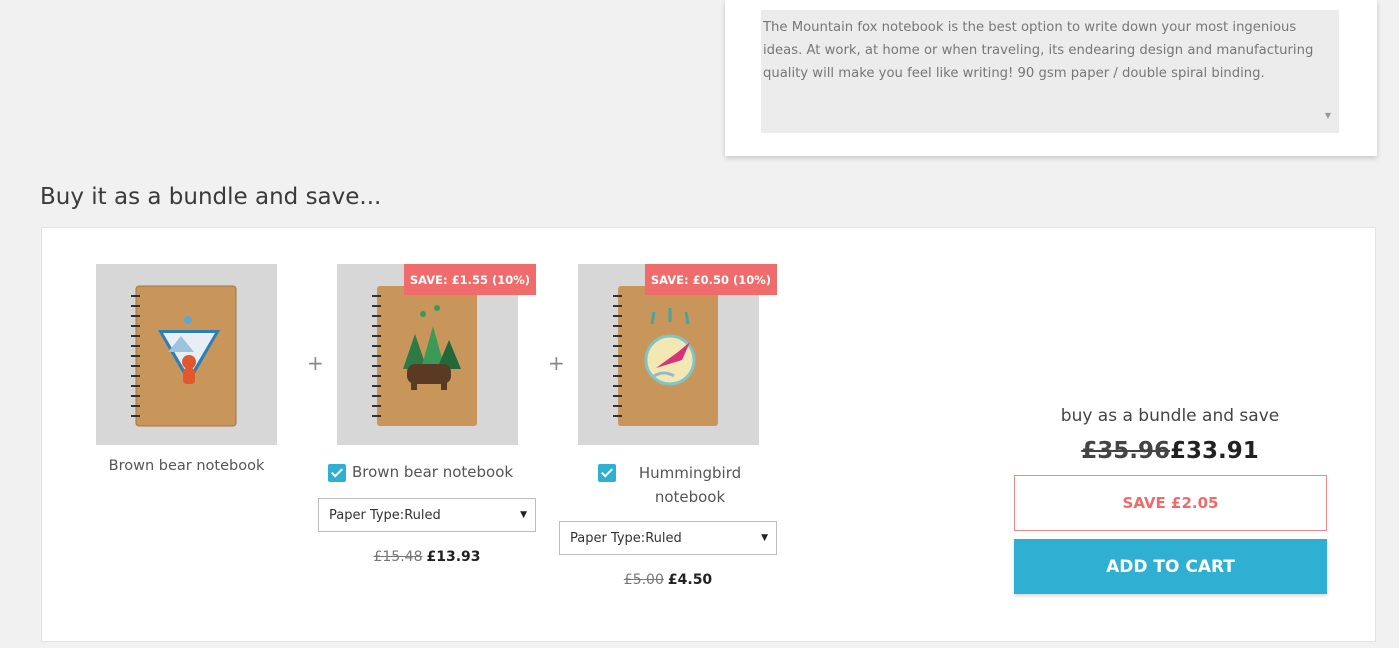  I want to click on old-price-2: £15.48, so click(398, 557).